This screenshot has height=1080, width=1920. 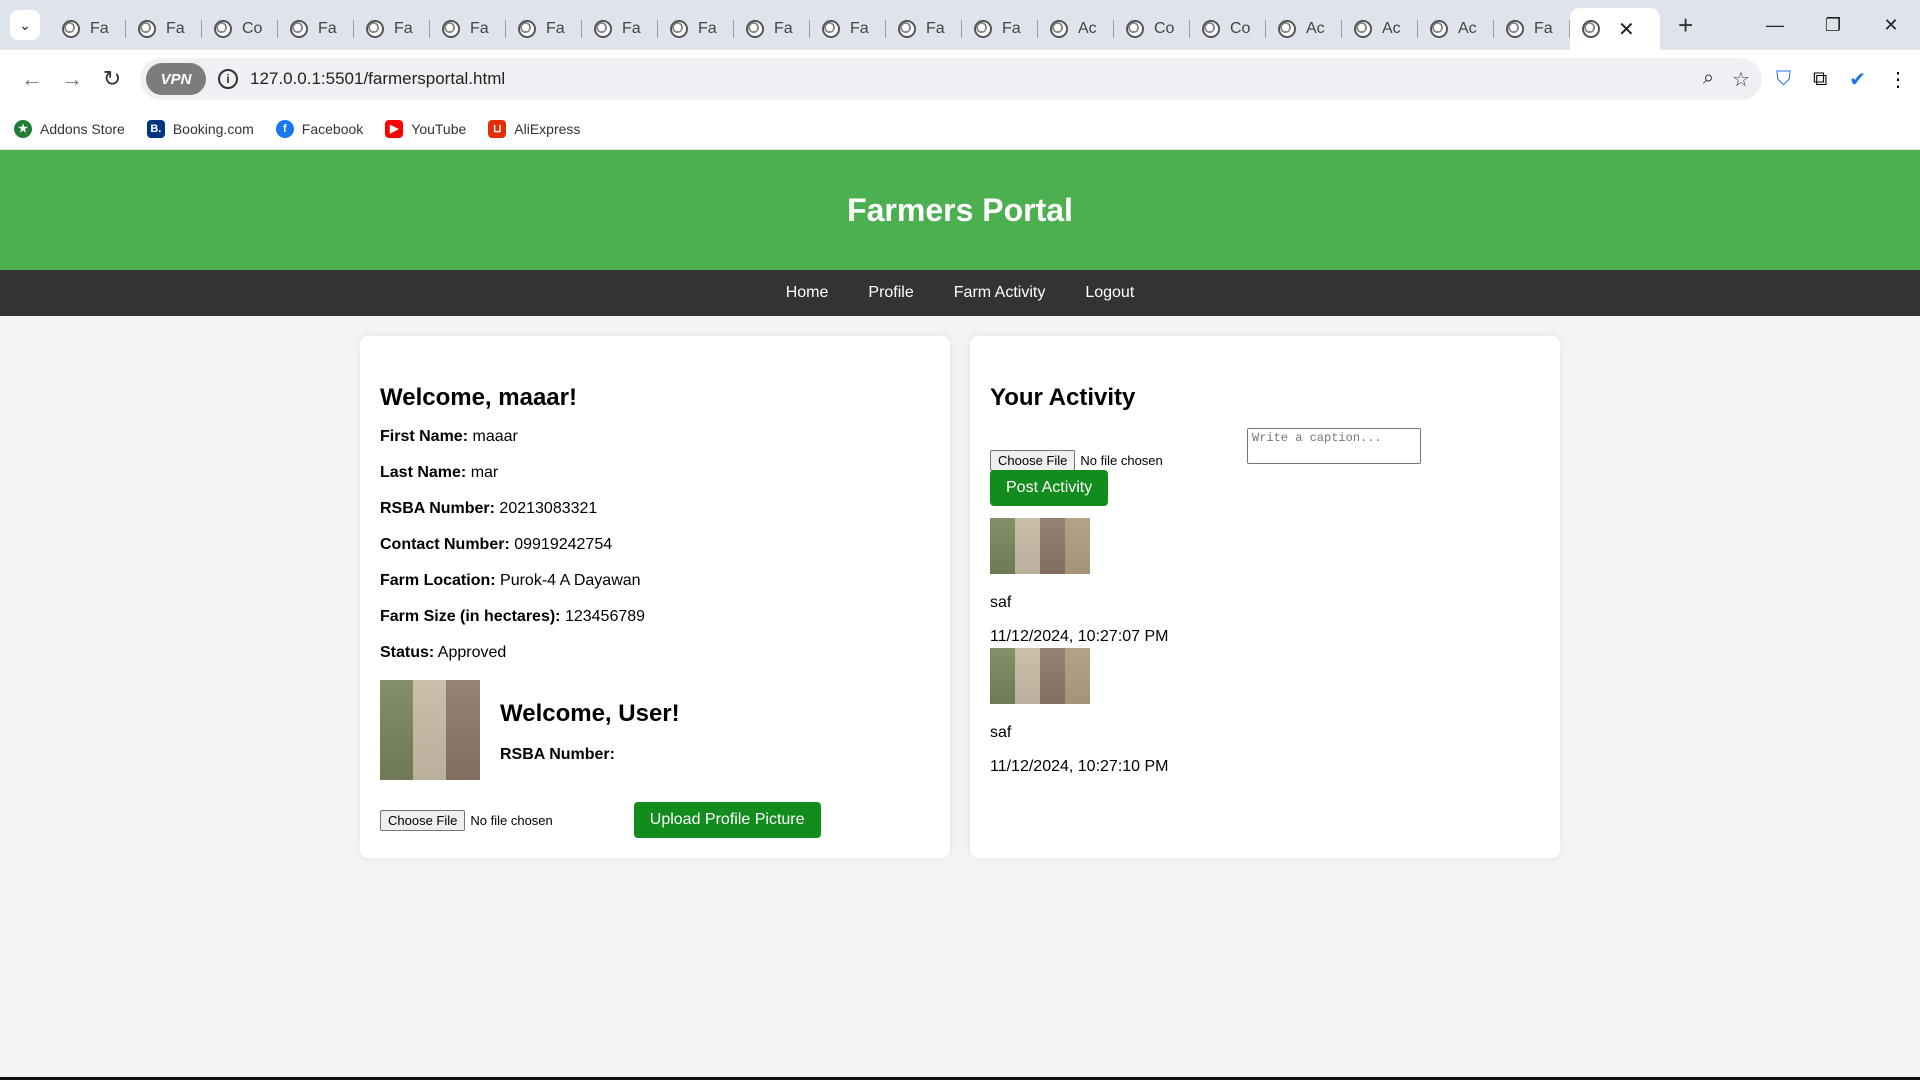 What do you see at coordinates (284, 128) in the screenshot?
I see `facebook-icon: f` at bounding box center [284, 128].